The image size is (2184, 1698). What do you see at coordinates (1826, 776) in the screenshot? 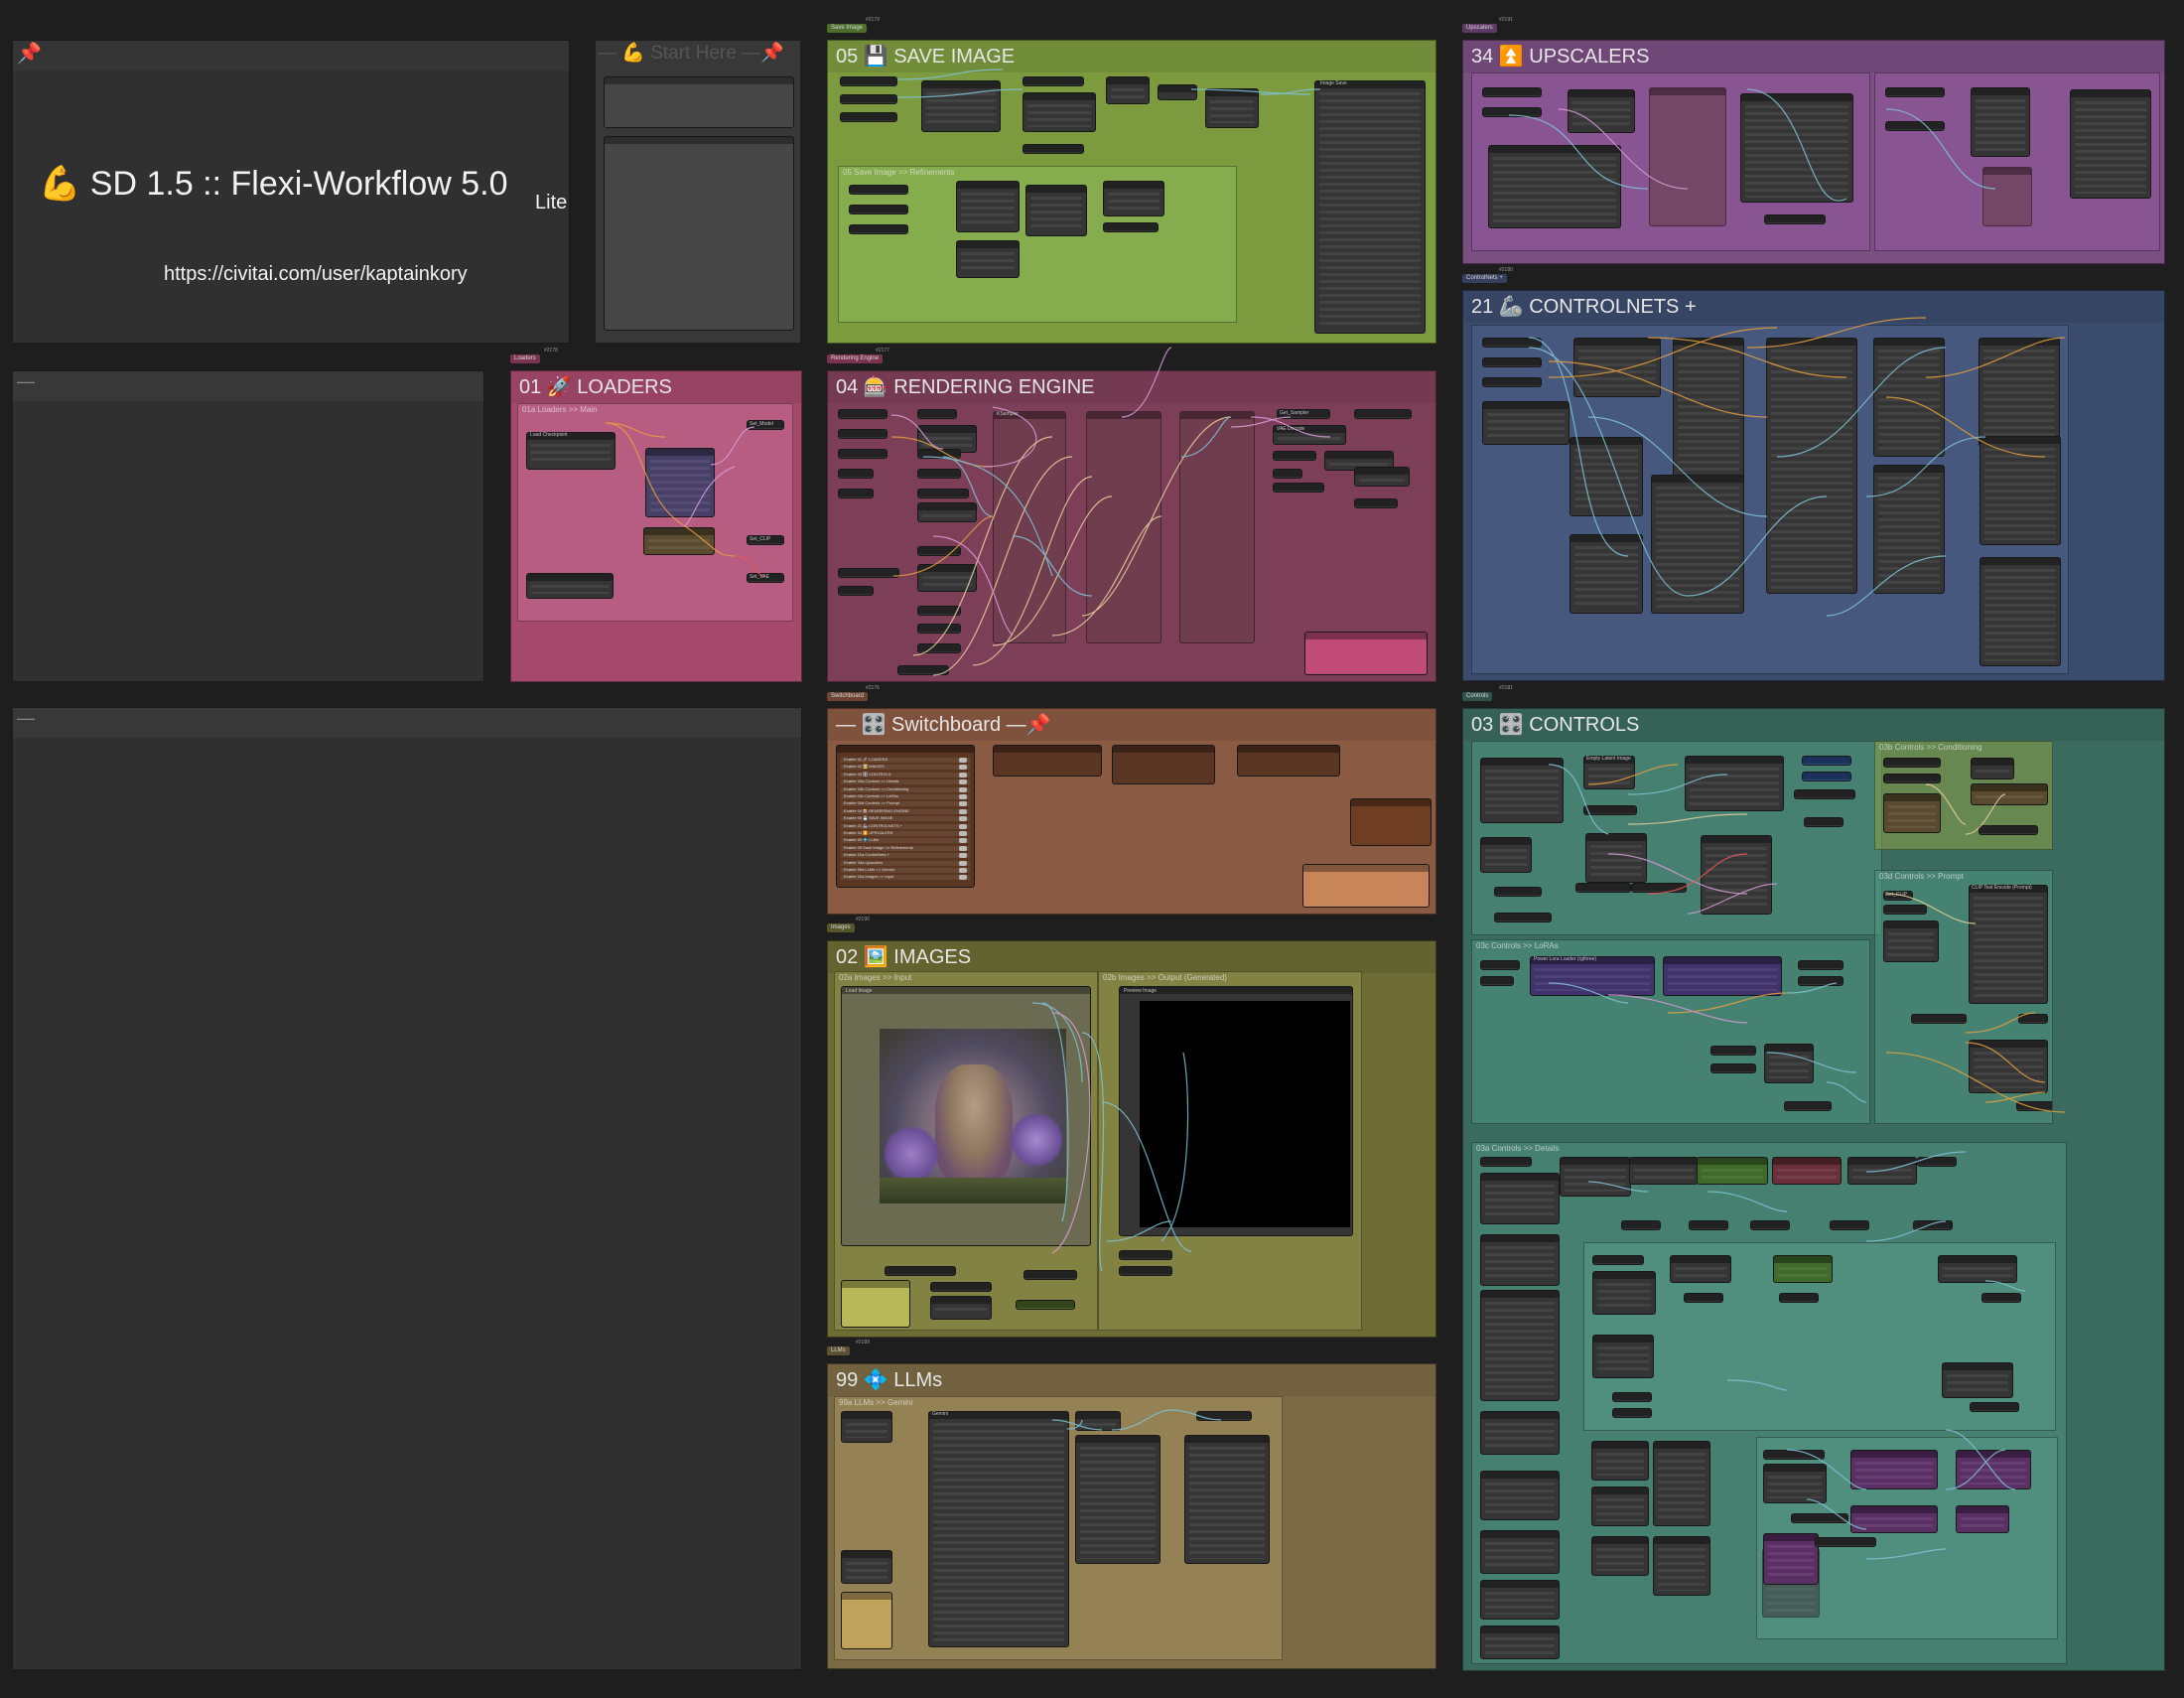
I see `node-set-latent-height` at bounding box center [1826, 776].